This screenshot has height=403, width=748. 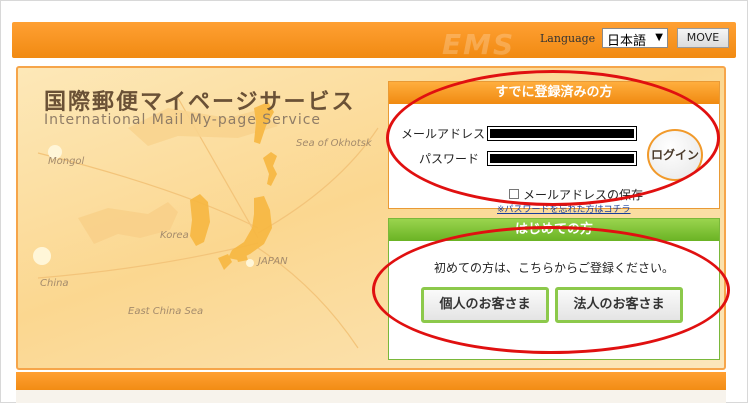 I want to click on language-label: Language, so click(x=568, y=38).